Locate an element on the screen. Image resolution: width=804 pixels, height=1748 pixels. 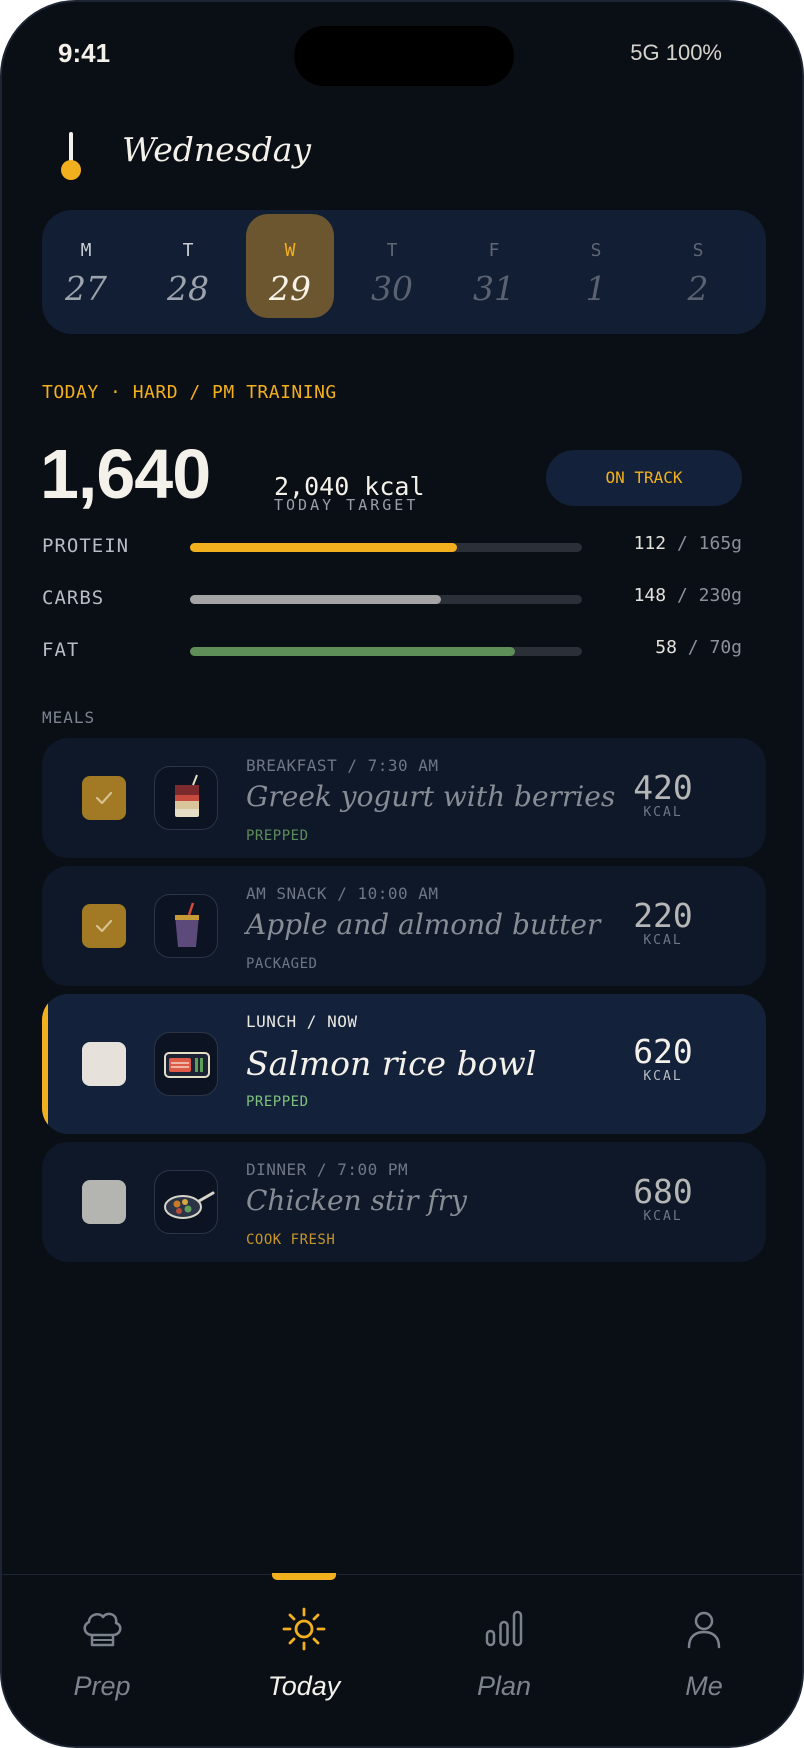
week-day-letter: F is located at coordinates (494, 250).